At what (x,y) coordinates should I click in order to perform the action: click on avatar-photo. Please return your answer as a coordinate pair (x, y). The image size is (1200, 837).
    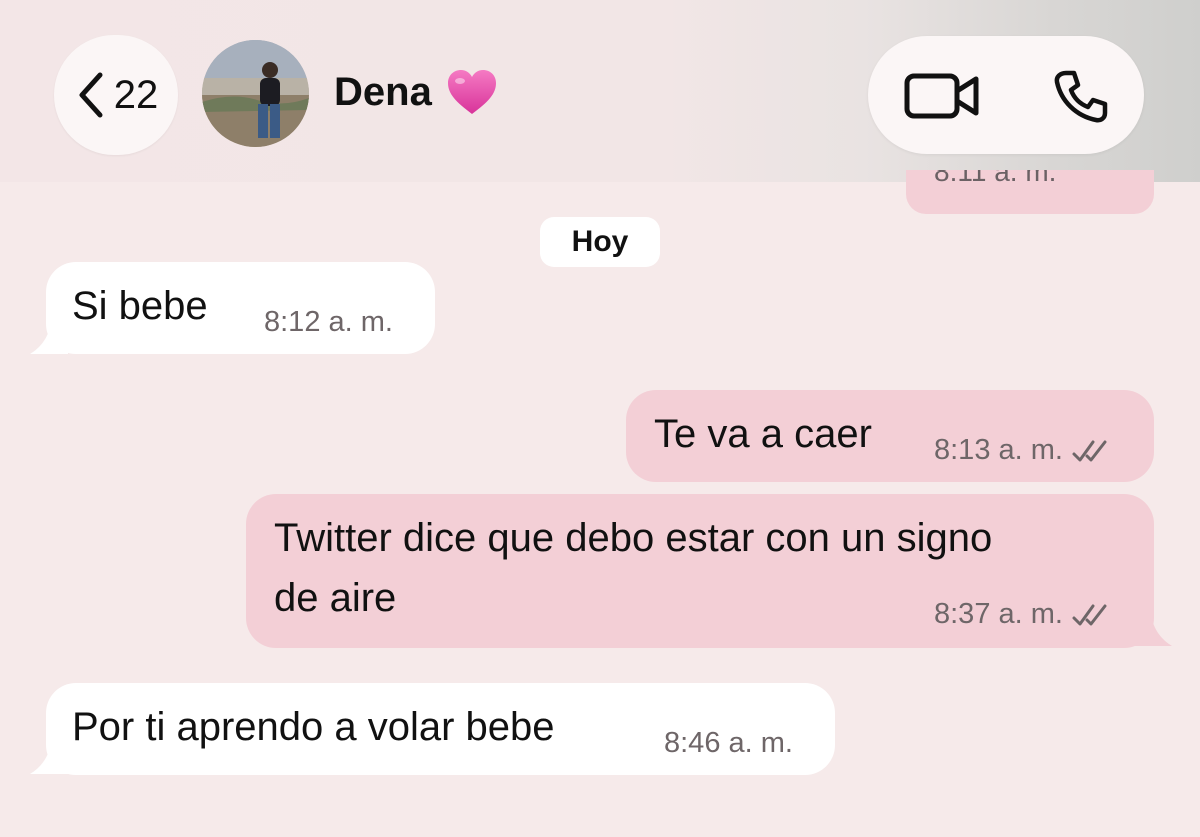
    Looking at the image, I should click on (255, 93).